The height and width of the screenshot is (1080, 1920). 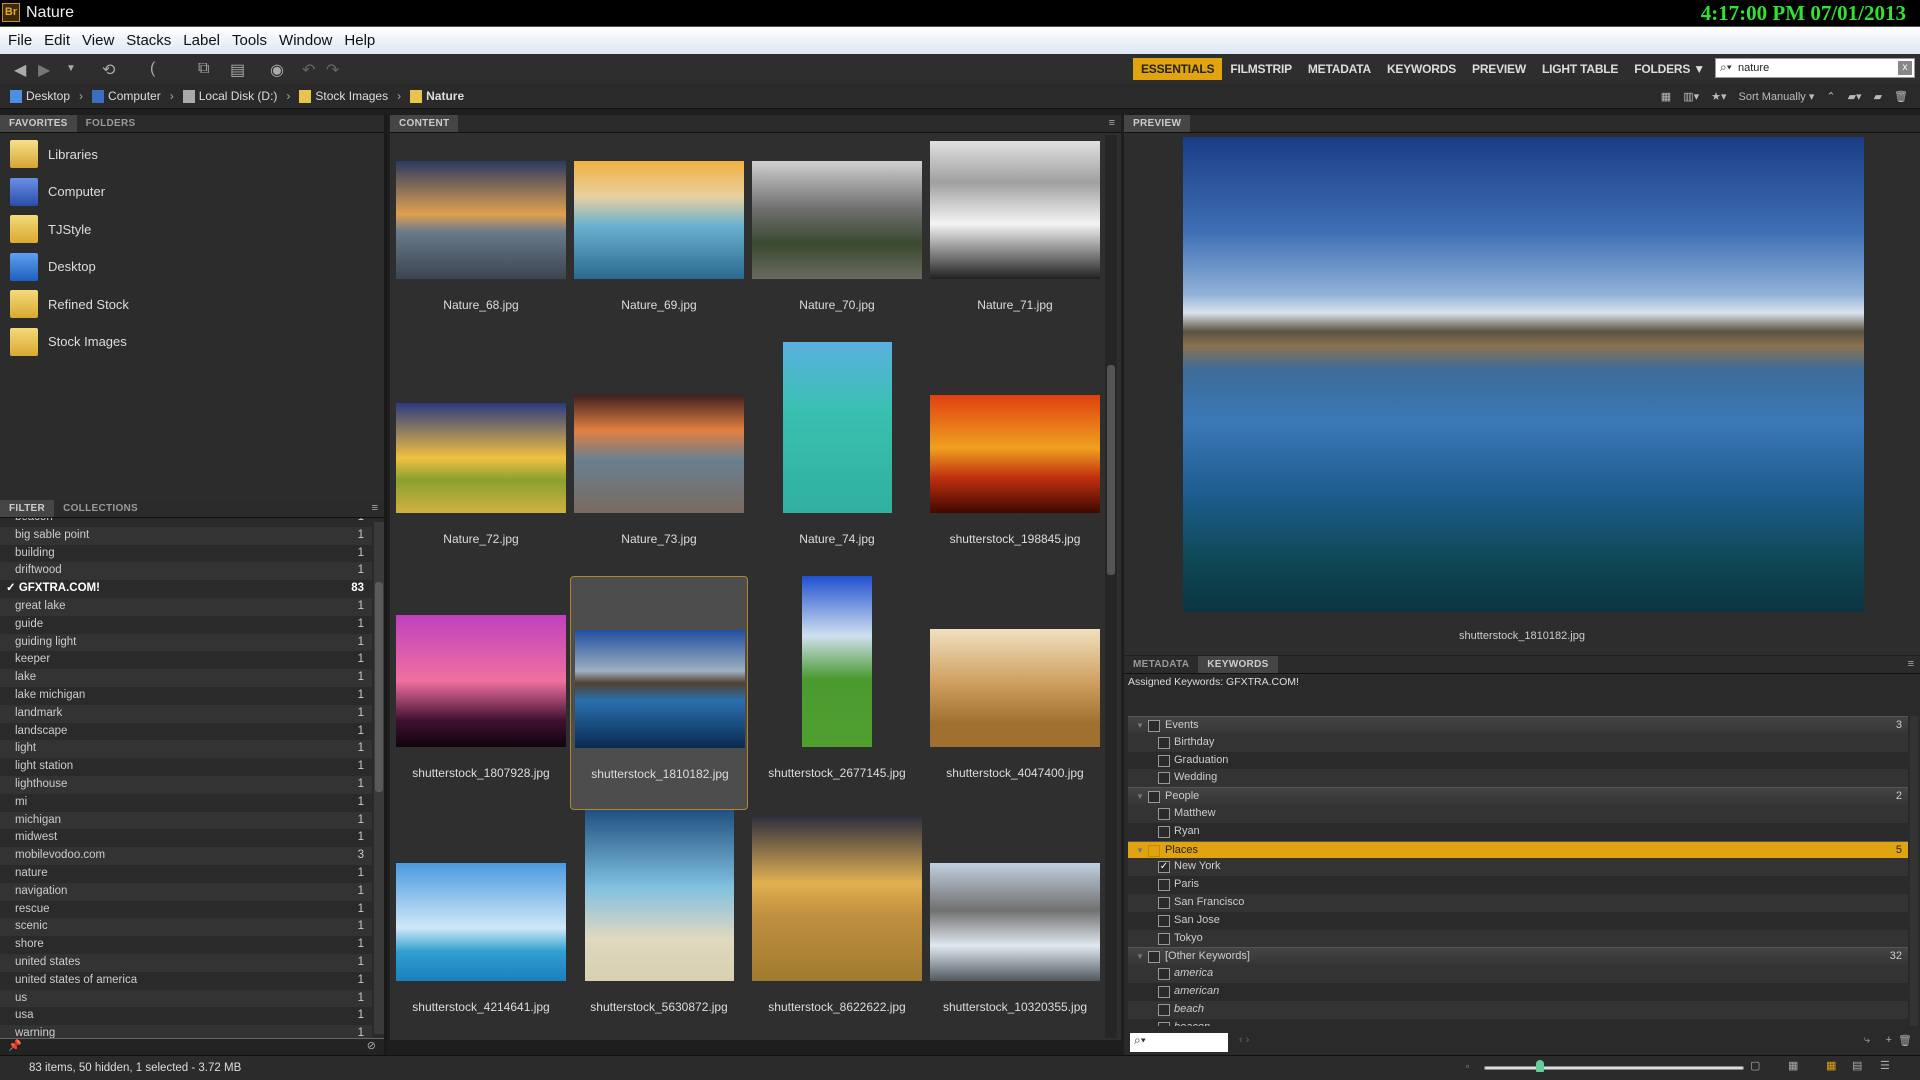 I want to click on filter-item: usa 1, so click(x=186, y=1016).